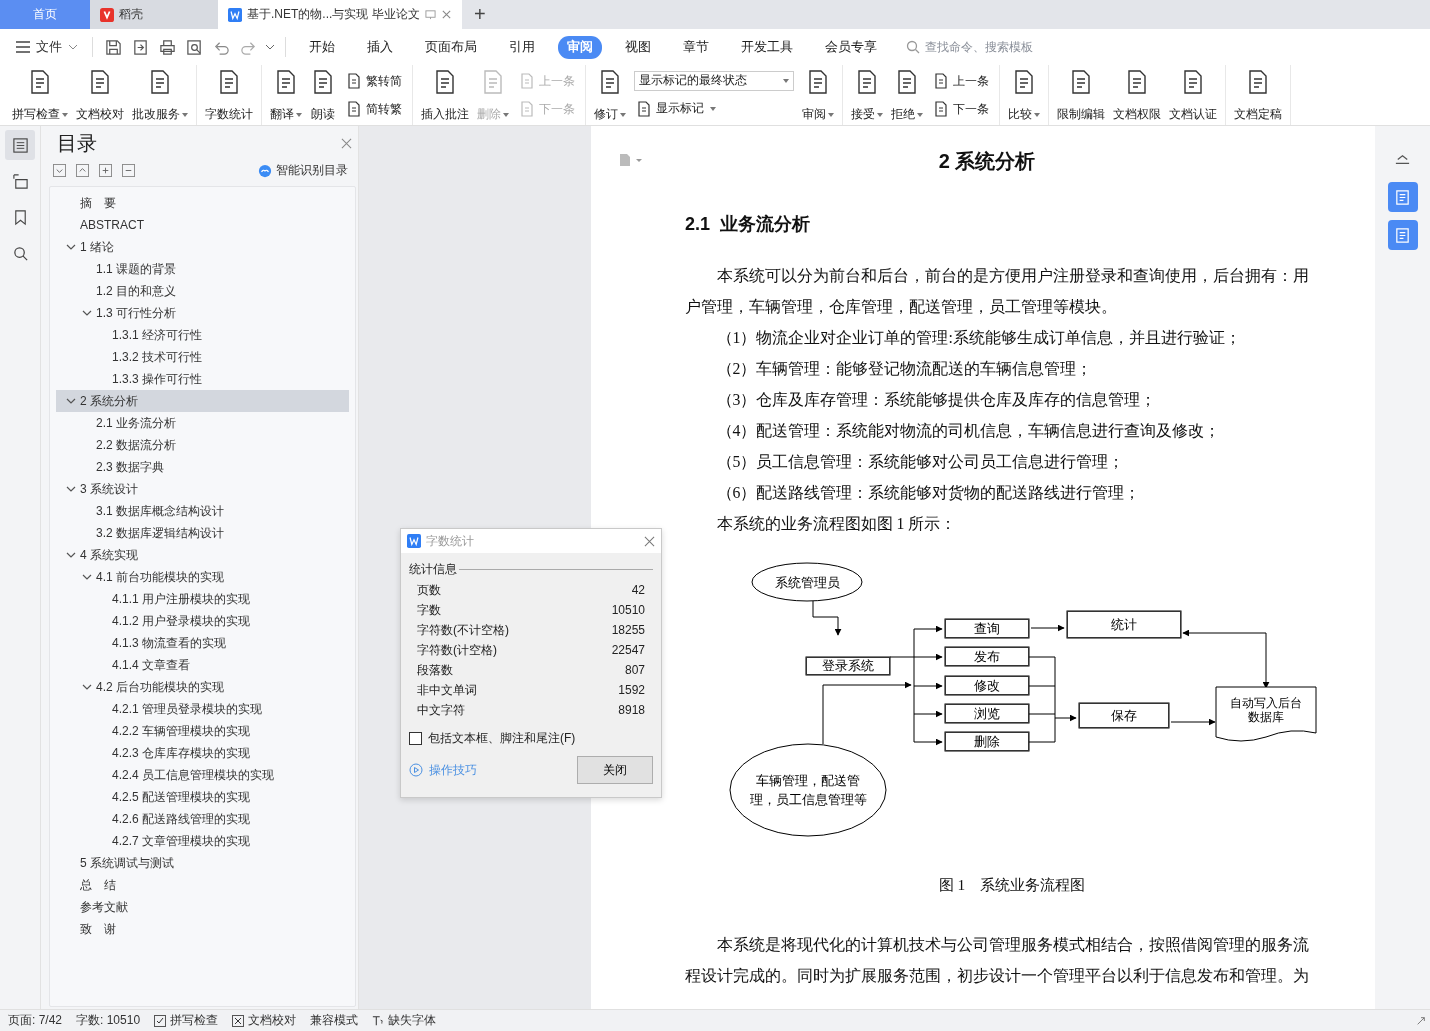 This screenshot has width=1430, height=1031. I want to click on stat-label: 字符数(不计空格), so click(463, 630).